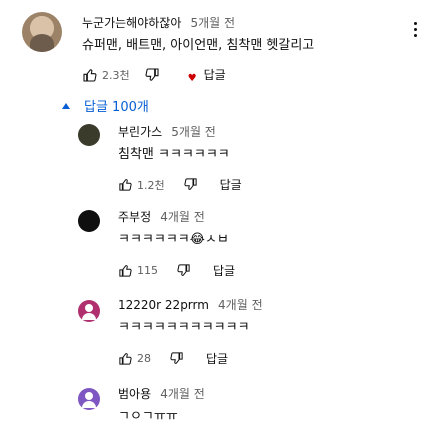 This screenshot has height=431, width=433. Describe the element at coordinates (147, 270) in the screenshot. I see `like-count: 115` at that location.